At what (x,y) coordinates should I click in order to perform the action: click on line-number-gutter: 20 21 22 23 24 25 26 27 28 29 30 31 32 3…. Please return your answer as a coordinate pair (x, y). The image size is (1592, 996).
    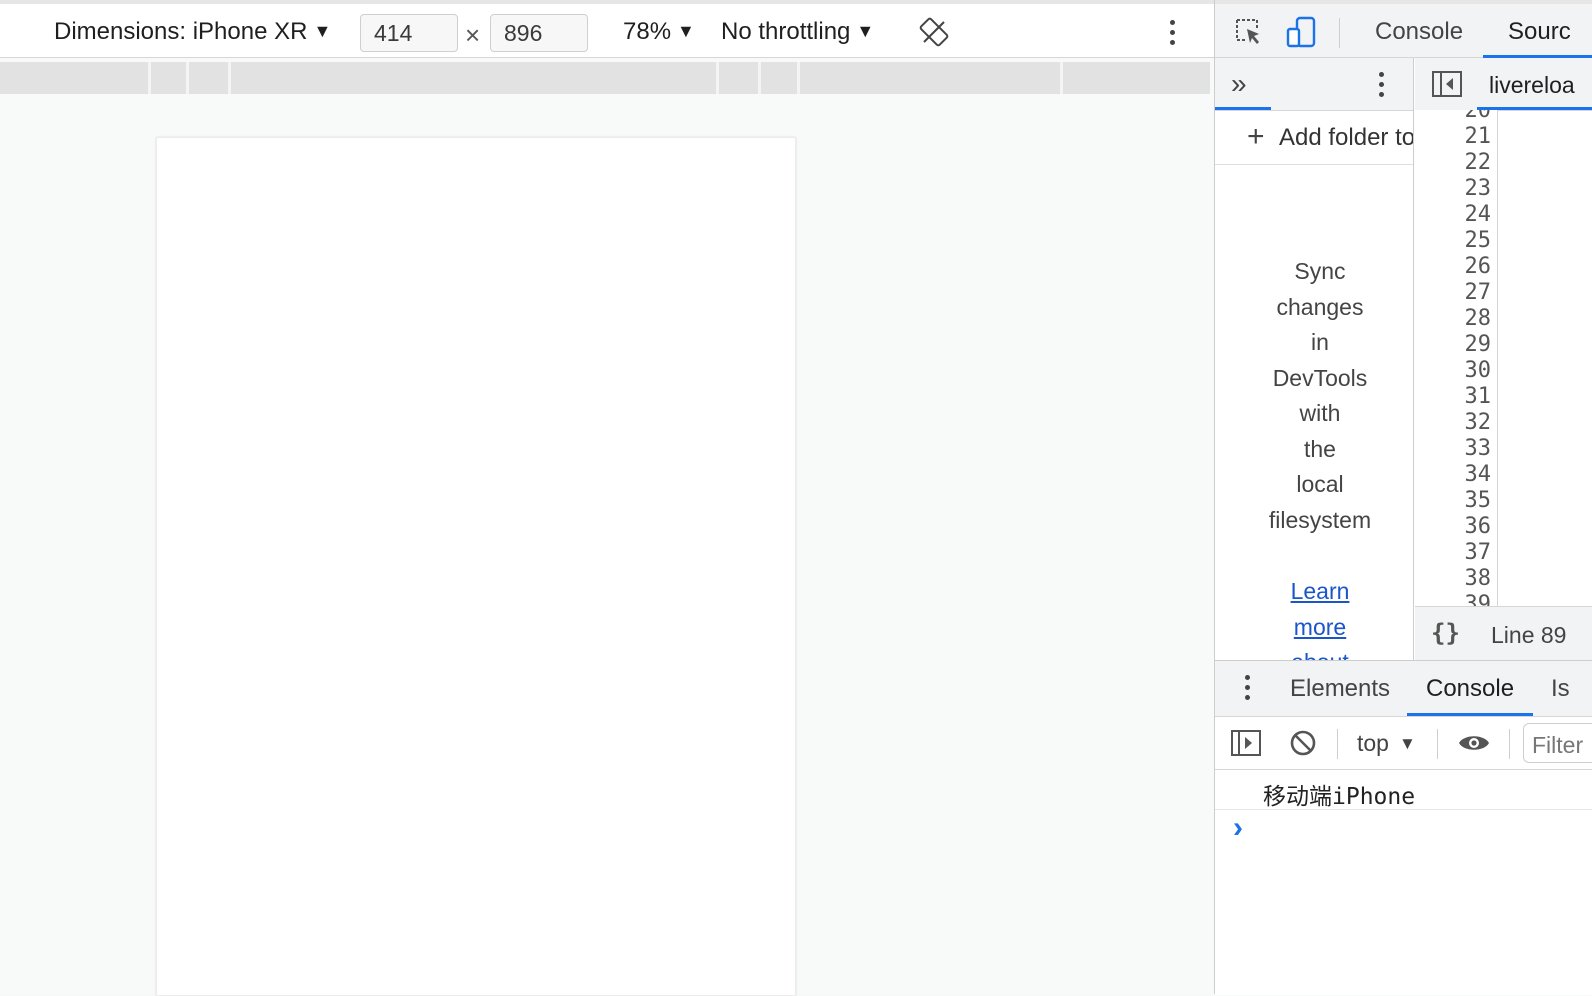
    Looking at the image, I should click on (1456, 358).